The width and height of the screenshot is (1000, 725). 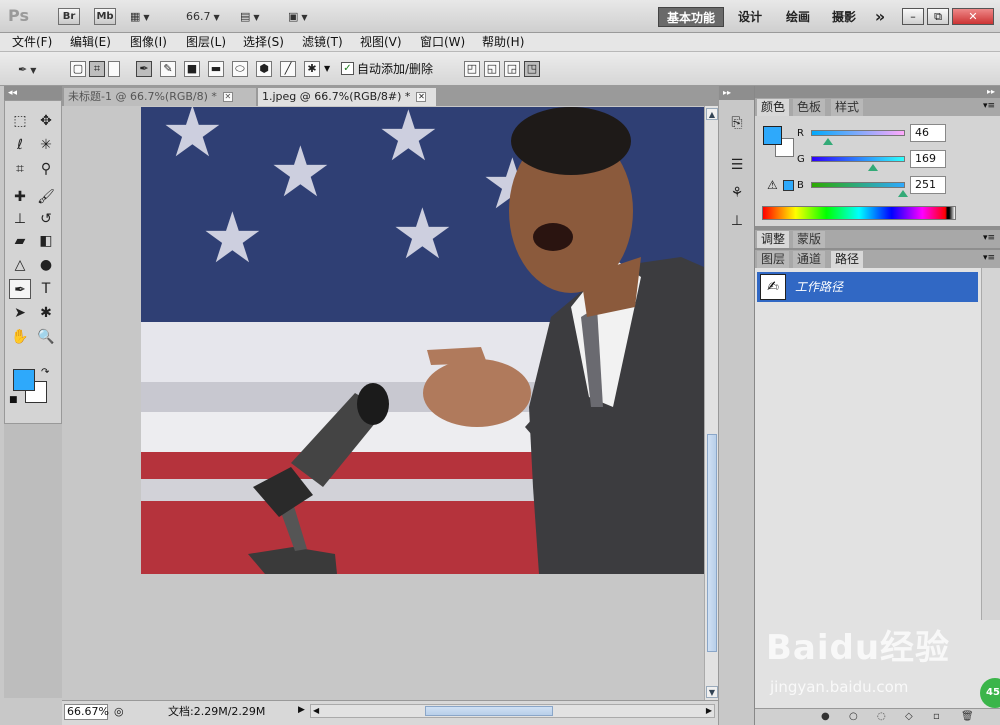 What do you see at coordinates (216, 69) in the screenshot?
I see `rounded-rectangle-option: ▬` at bounding box center [216, 69].